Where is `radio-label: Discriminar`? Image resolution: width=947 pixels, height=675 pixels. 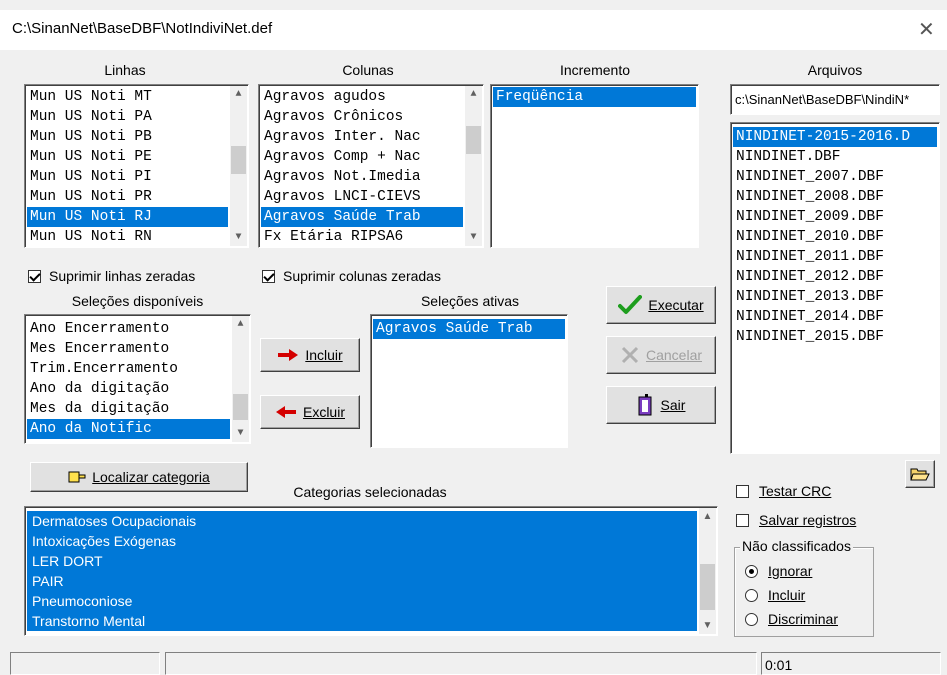
radio-label: Discriminar is located at coordinates (803, 619).